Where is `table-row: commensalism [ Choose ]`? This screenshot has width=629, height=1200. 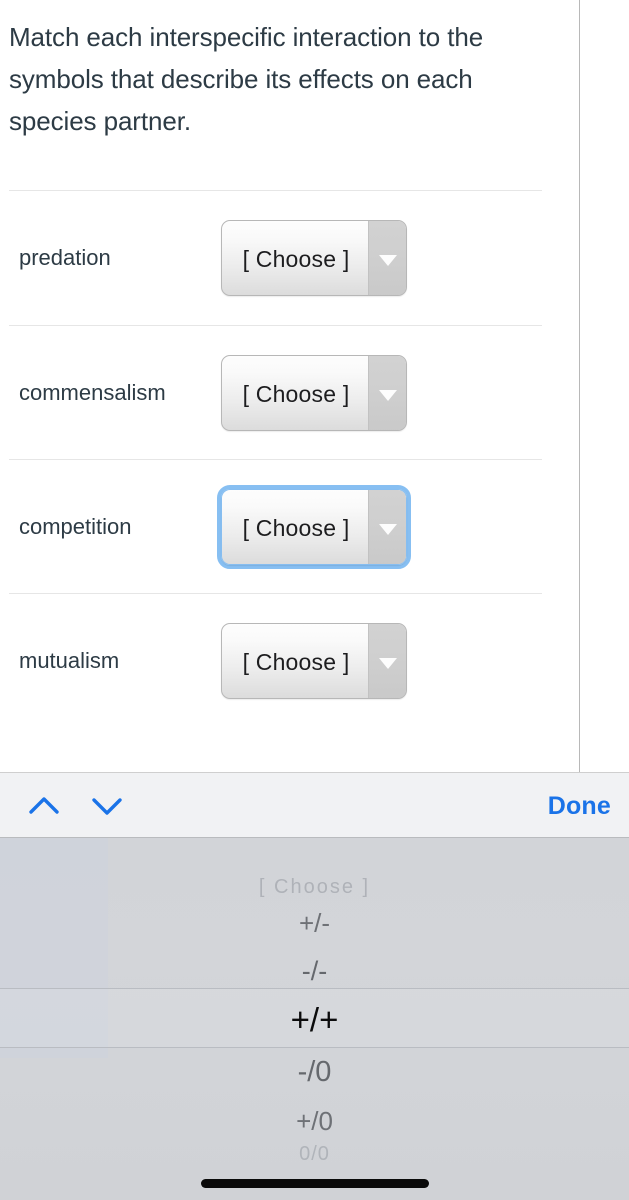 table-row: commensalism [ Choose ] is located at coordinates (290, 393).